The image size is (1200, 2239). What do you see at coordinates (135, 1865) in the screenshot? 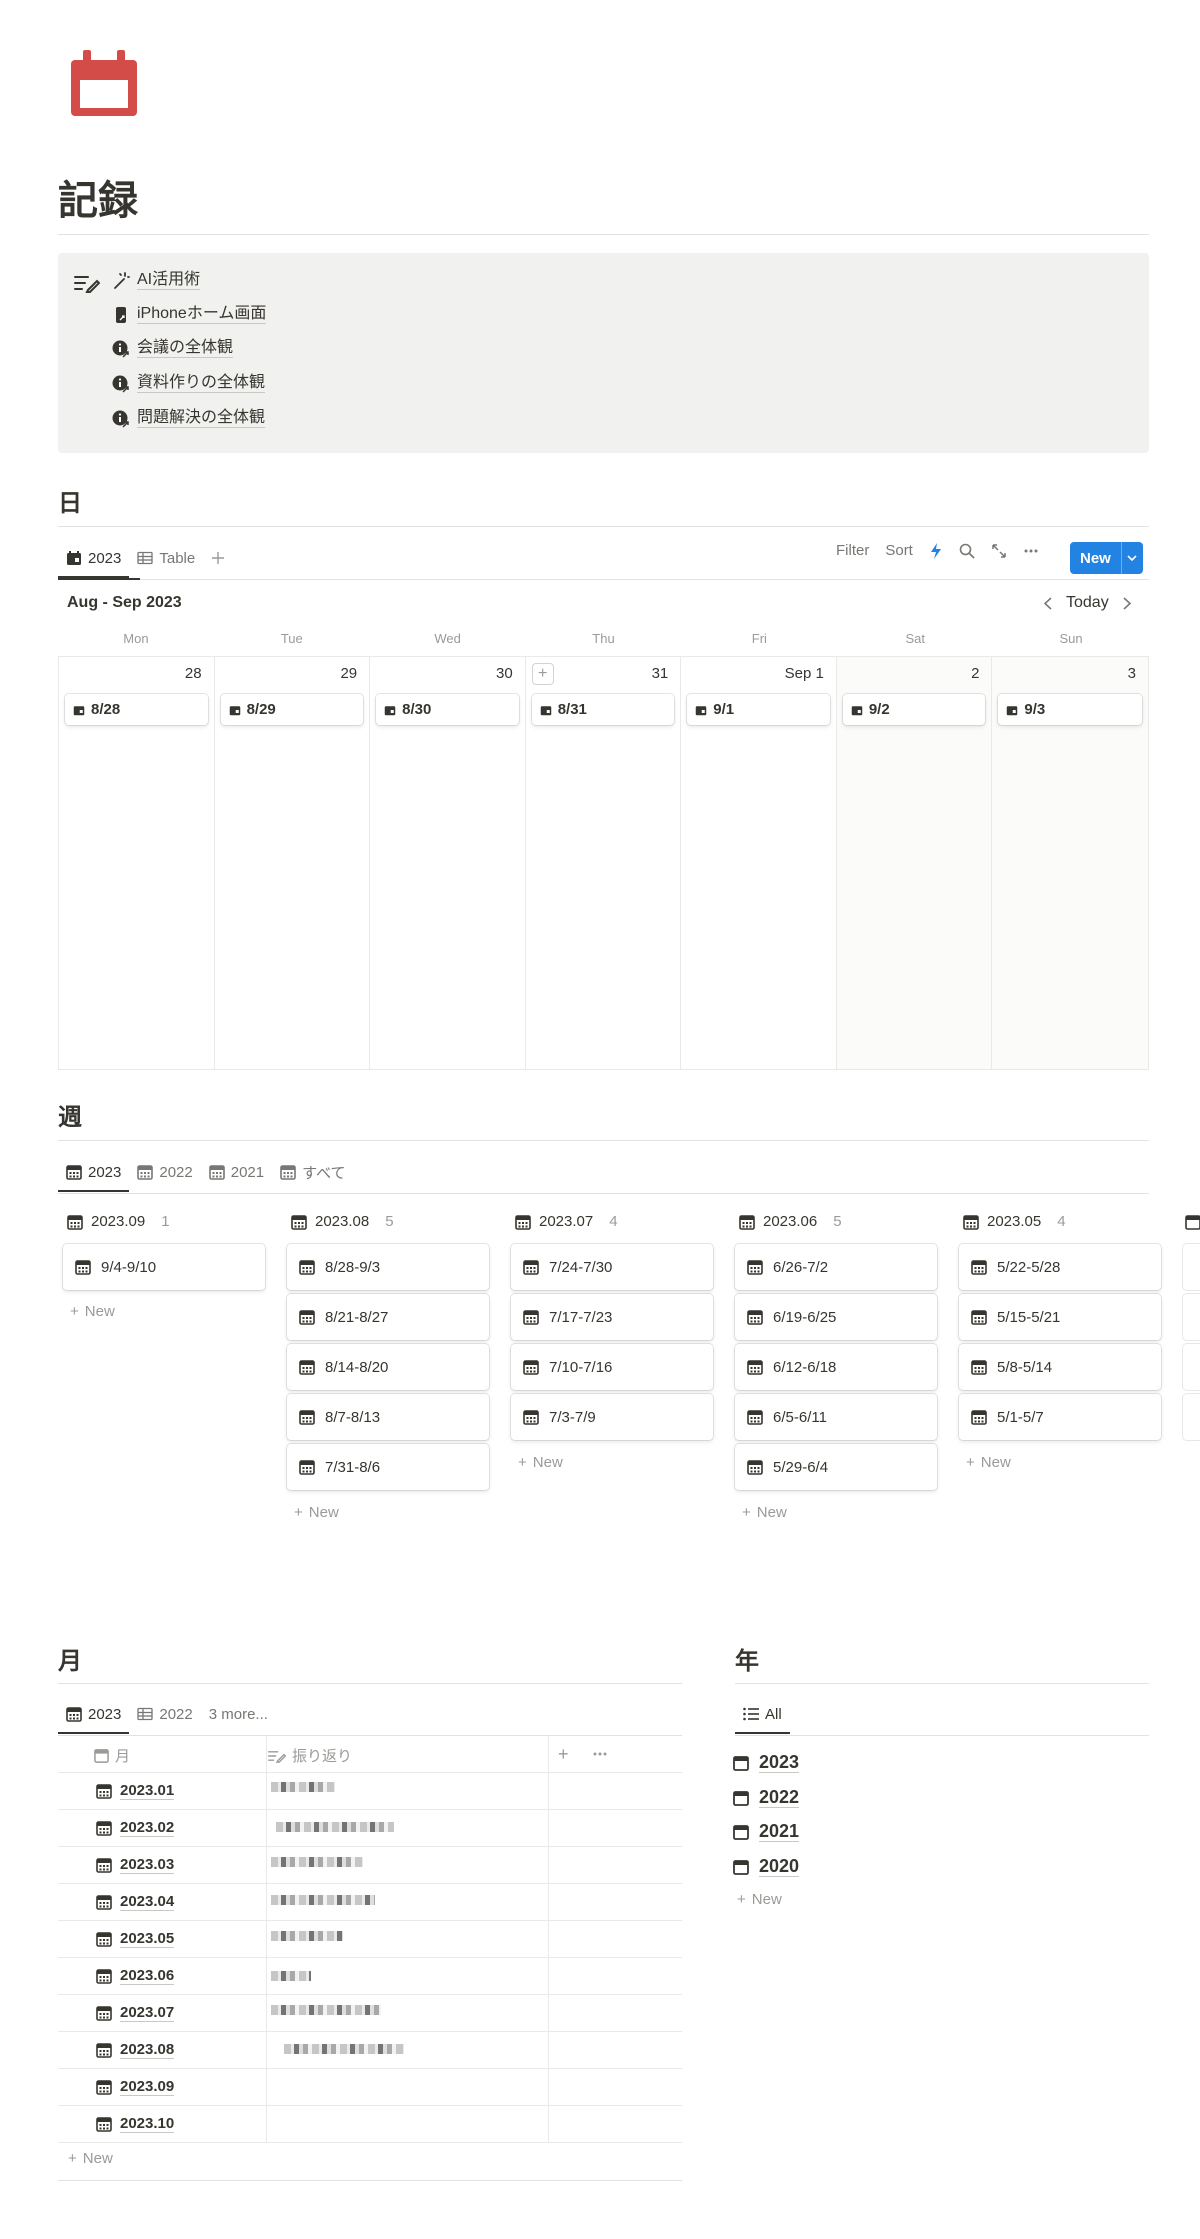
I see `row-title: 2023.03` at bounding box center [135, 1865].